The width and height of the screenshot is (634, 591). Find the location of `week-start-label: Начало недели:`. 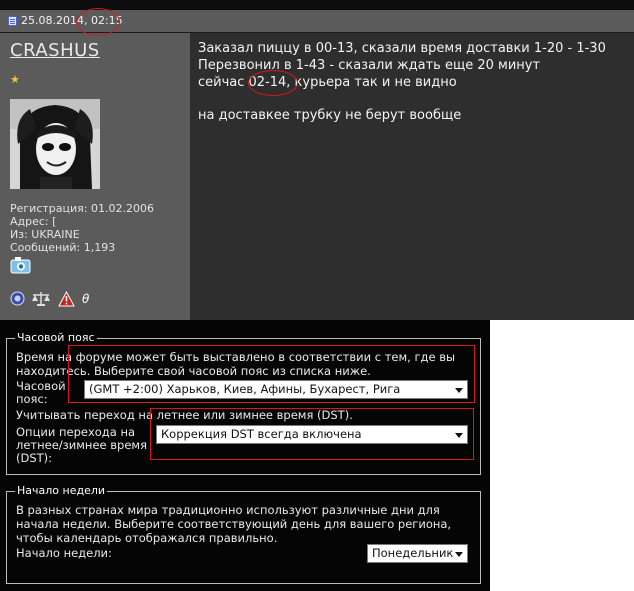

week-start-label: Начало недели: is located at coordinates (64, 553).